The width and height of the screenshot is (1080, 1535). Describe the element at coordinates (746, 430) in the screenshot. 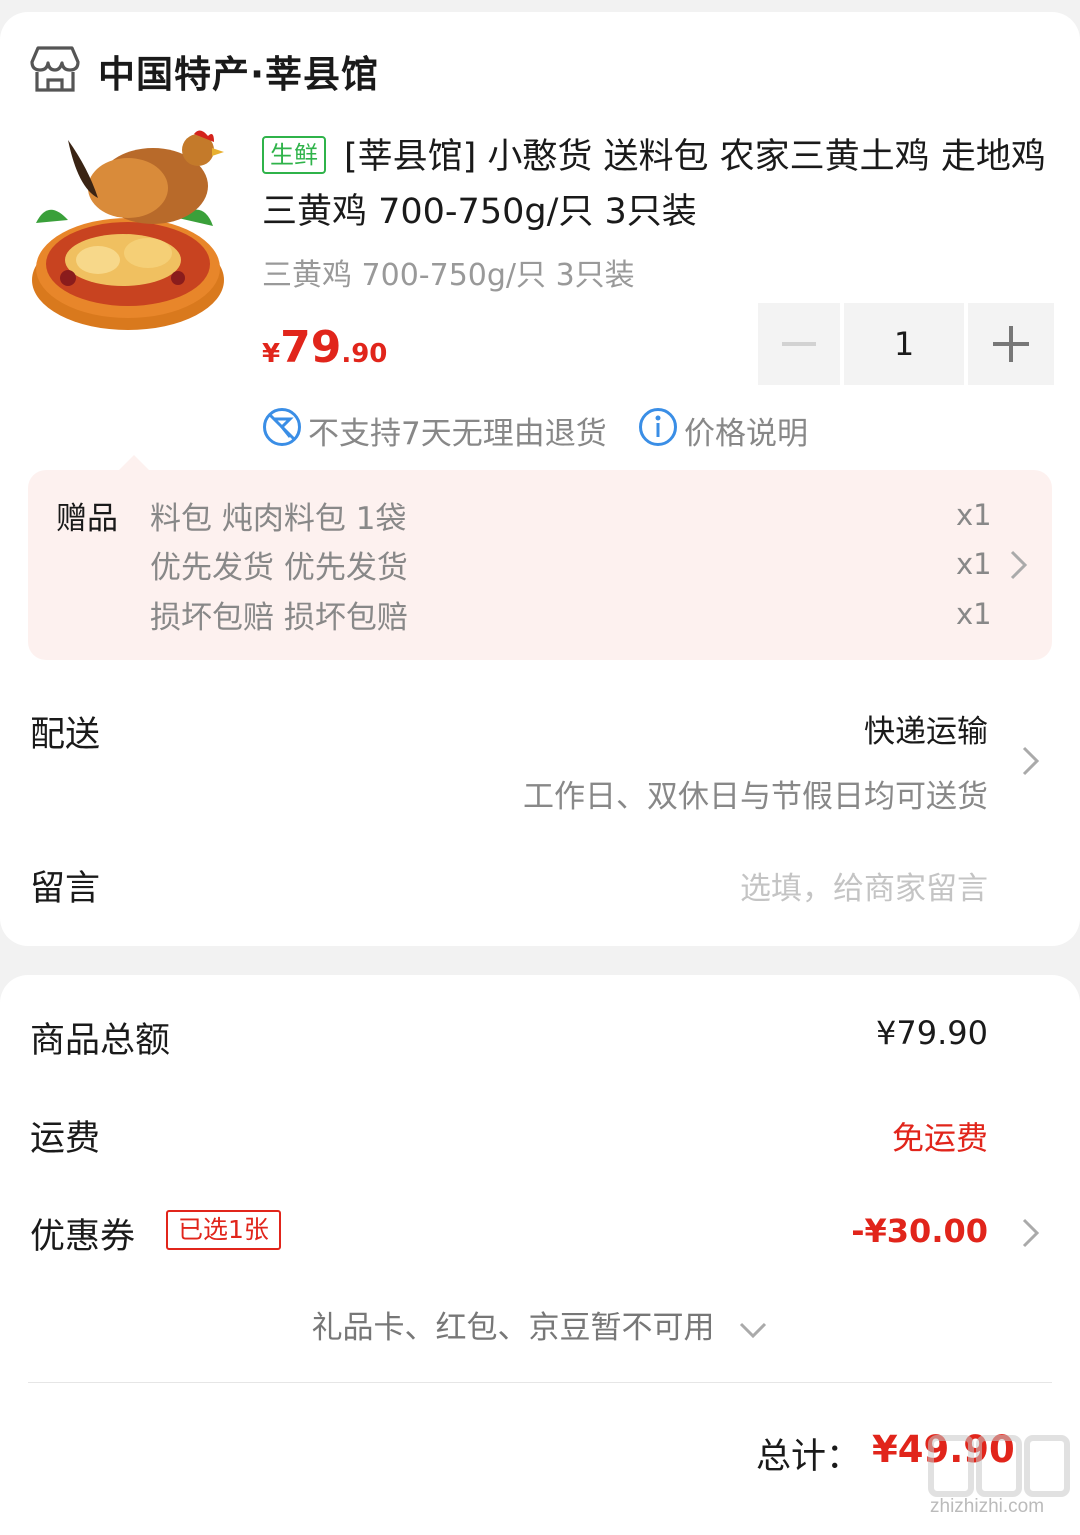

I see `price-explanation-link: 价格说明` at that location.